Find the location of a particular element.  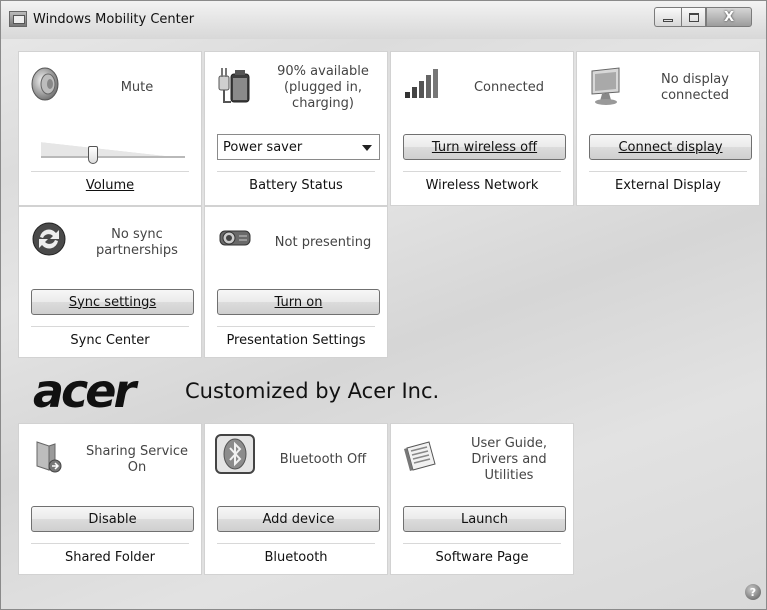

sync-icon is located at coordinates (49, 239).